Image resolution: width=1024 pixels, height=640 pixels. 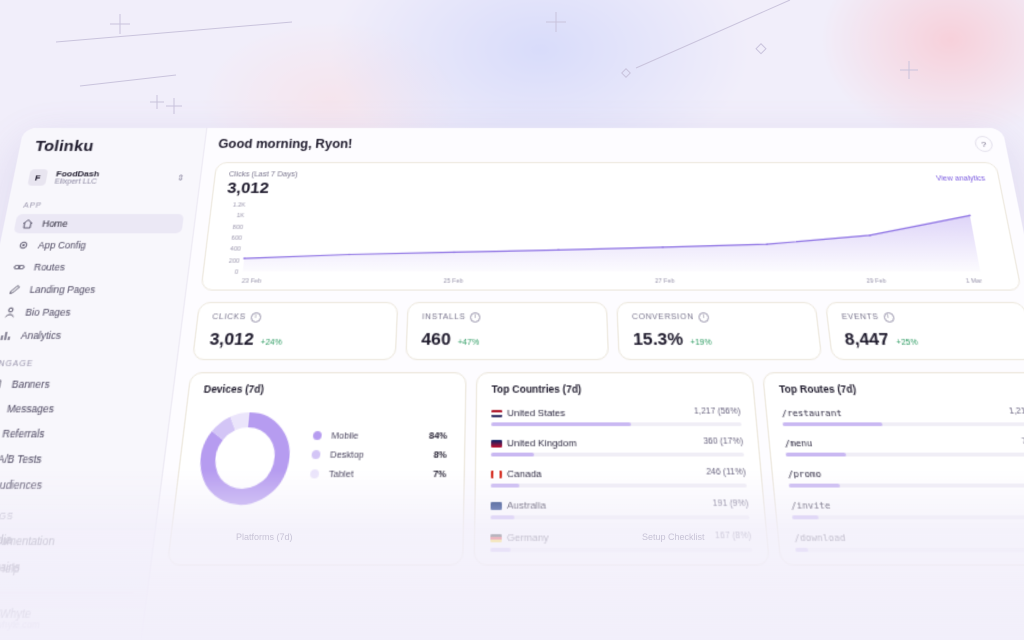 What do you see at coordinates (69, 568) in the screenshot?
I see `sidebar-item-get-help: Get Help` at bounding box center [69, 568].